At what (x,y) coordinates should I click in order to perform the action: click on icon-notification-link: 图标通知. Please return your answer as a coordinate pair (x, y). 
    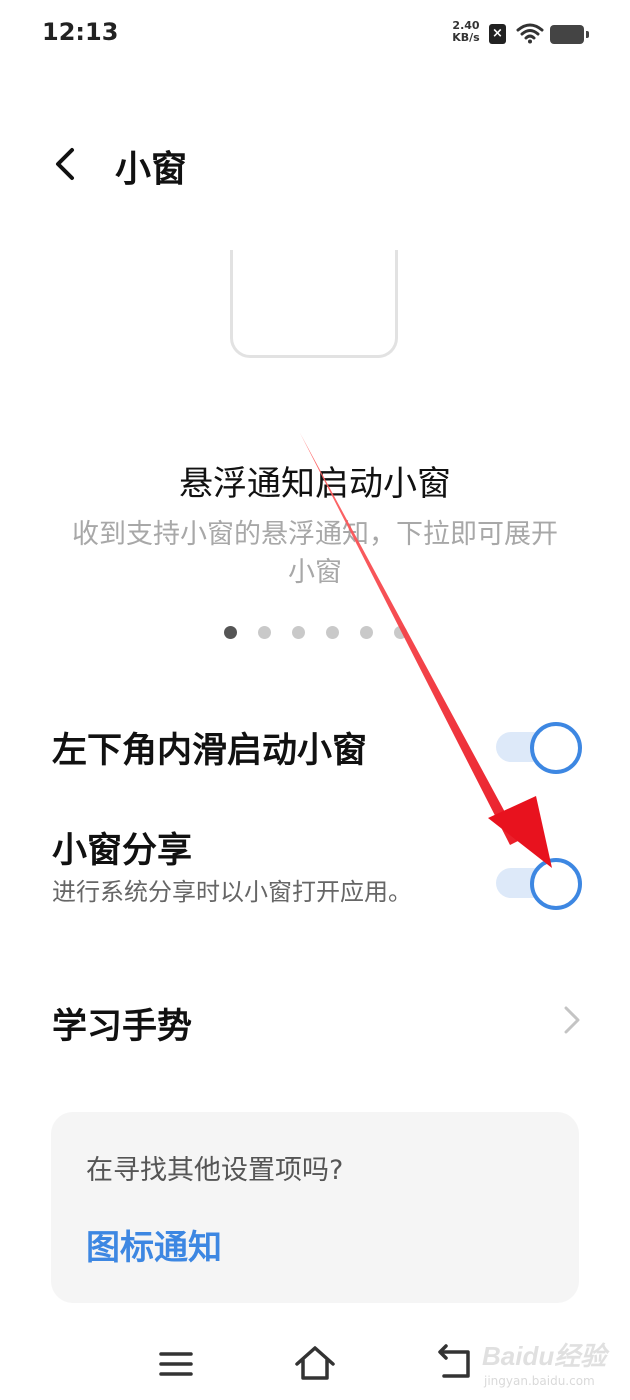
    Looking at the image, I should click on (154, 1244).